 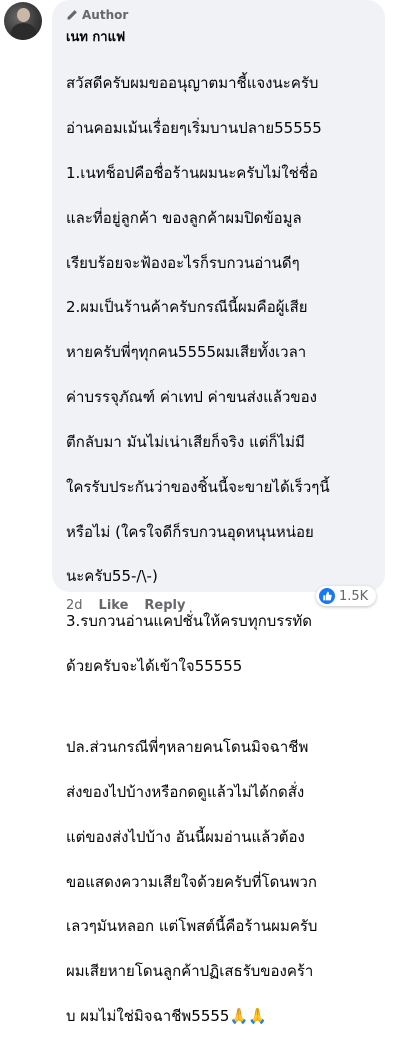 I want to click on comment-line: แต่ของส่งไปบ้าง อันนี้ผมอ่านแล้วต้อง, so click(x=185, y=836).